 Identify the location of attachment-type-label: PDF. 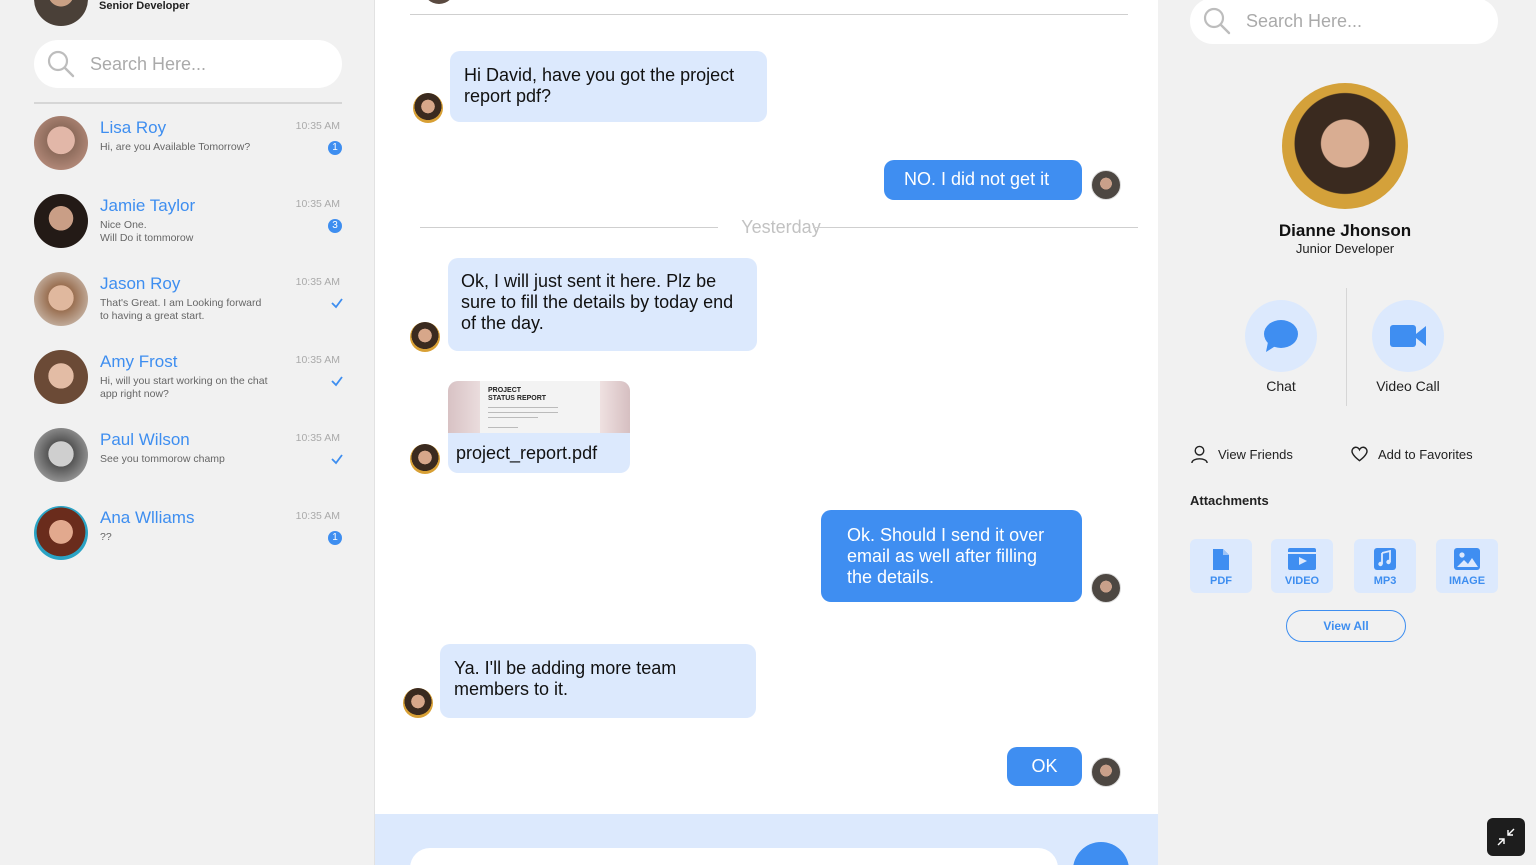
(1221, 581).